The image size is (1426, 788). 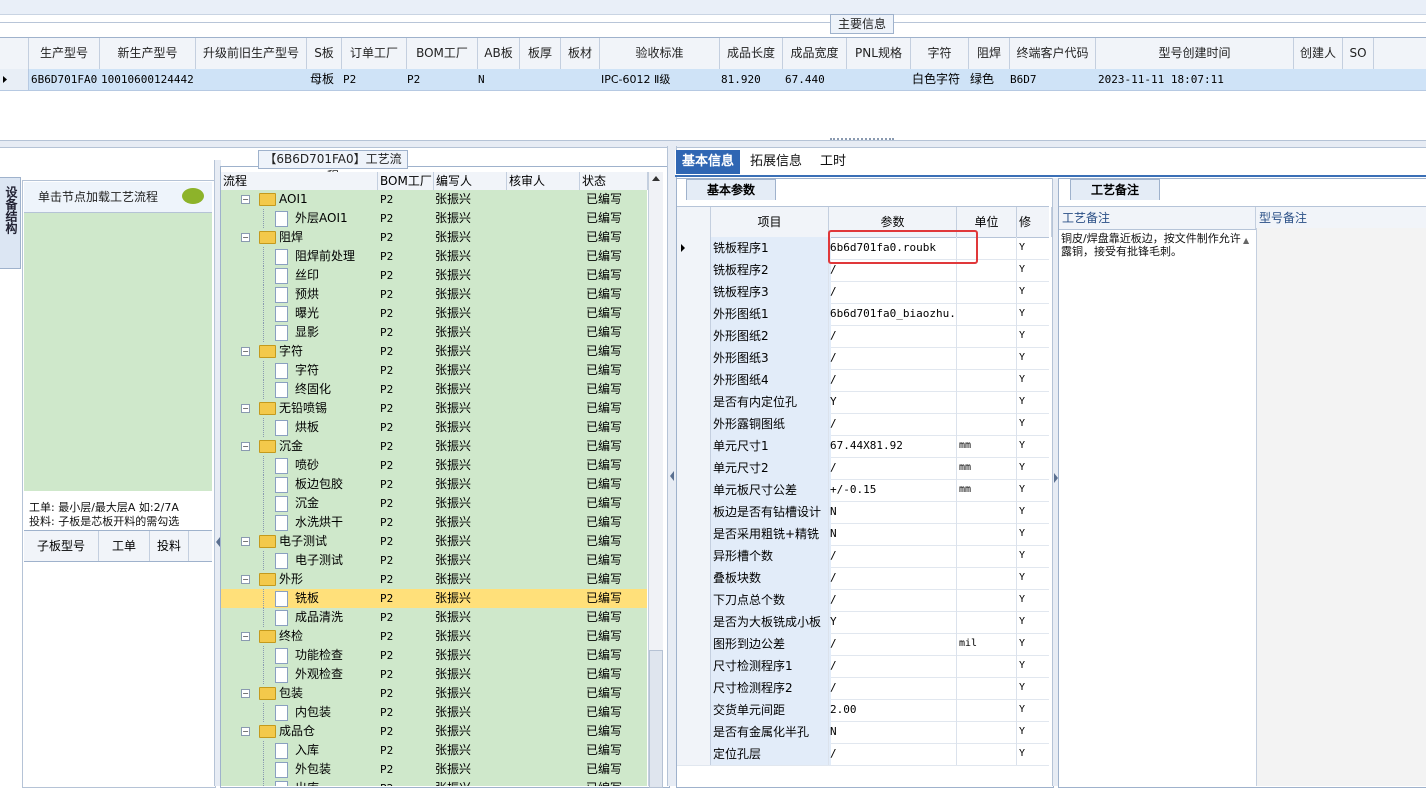 I want to click on param-row: 交货单元间距 2.00 Y, so click(x=863, y=710).